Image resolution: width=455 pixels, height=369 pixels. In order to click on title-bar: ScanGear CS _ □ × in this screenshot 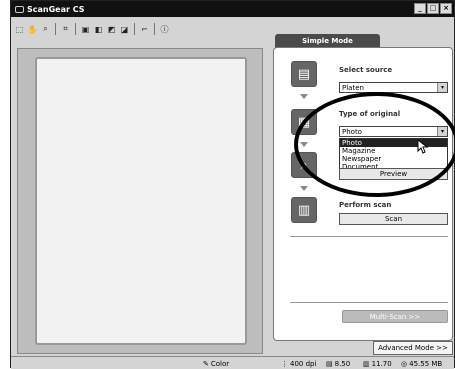, I will do `click(232, 9)`.